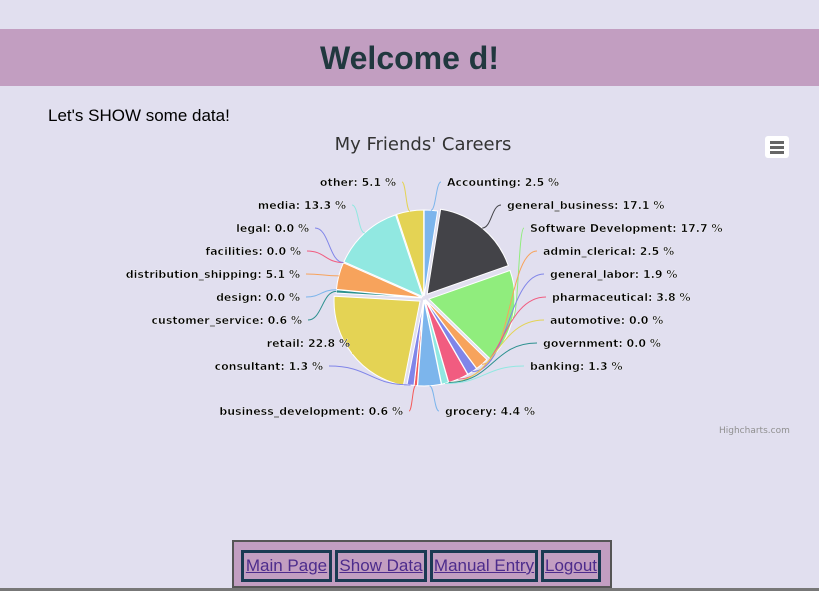 Image resolution: width=819 pixels, height=591 pixels. Describe the element at coordinates (626, 228) in the screenshot. I see `data-label: Software Development: 17.7 %` at that location.